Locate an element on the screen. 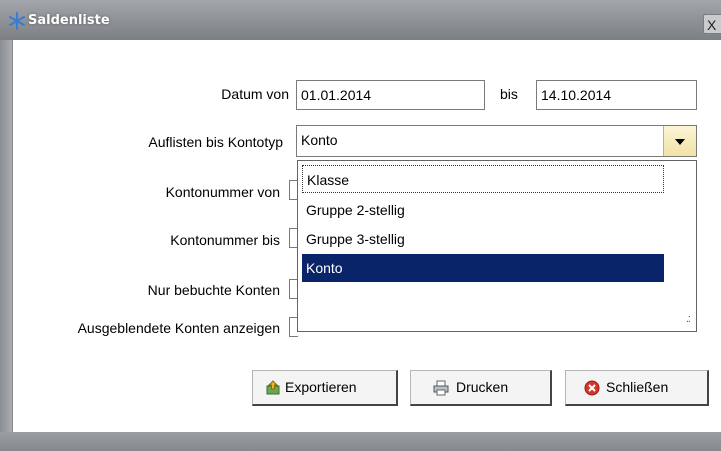  dropdown-option-klasse: Klasse is located at coordinates (483, 179).